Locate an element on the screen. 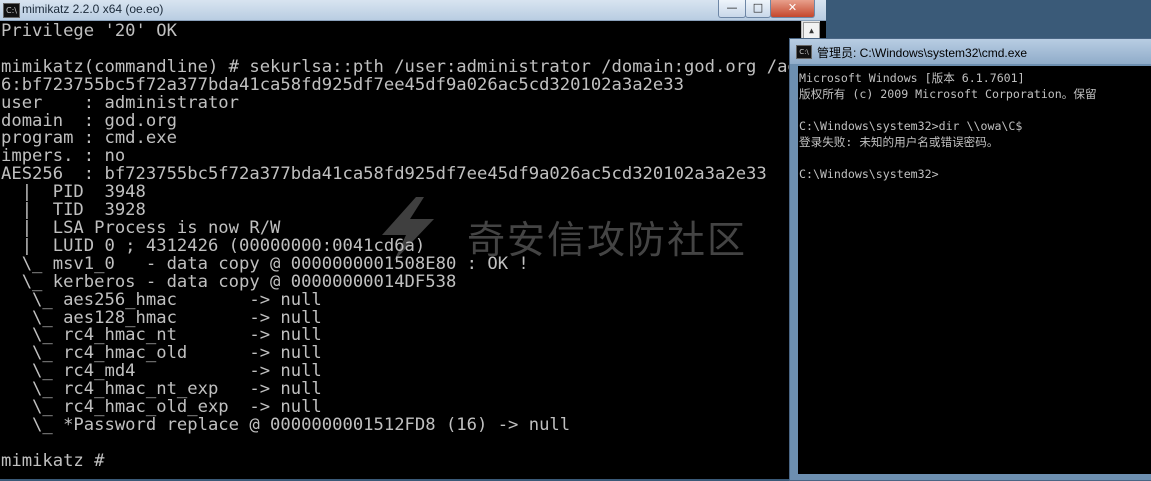  lightning-logo-icon is located at coordinates (408, 229).